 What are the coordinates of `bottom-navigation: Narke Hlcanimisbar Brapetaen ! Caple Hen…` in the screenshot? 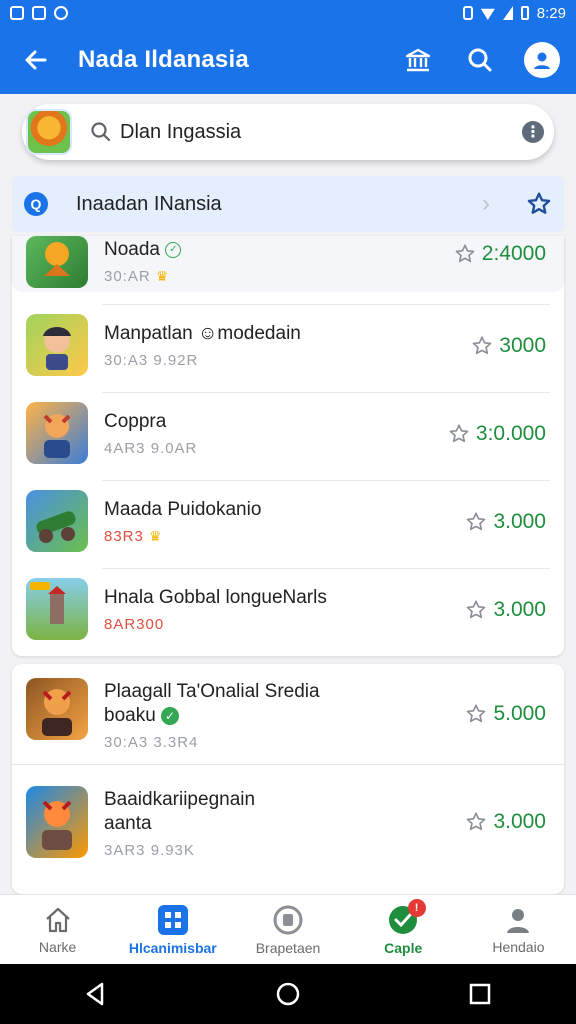 It's located at (288, 929).